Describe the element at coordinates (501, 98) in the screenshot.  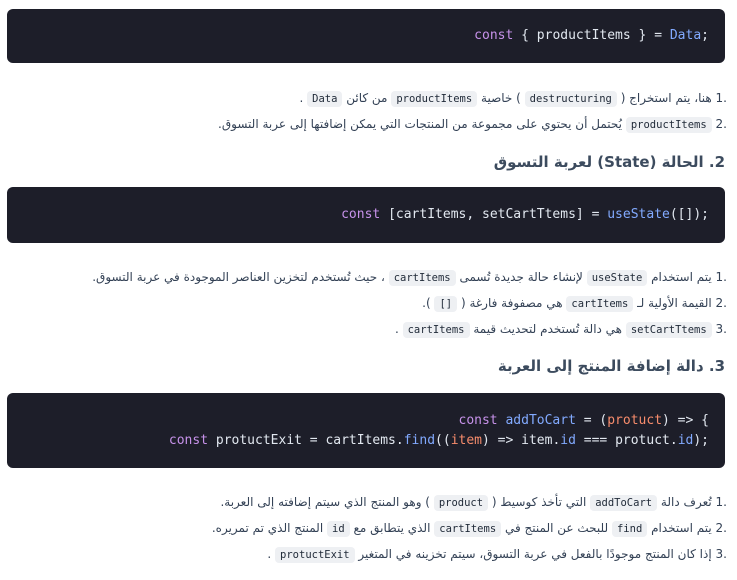
I see `list-text: ) خاصية` at that location.